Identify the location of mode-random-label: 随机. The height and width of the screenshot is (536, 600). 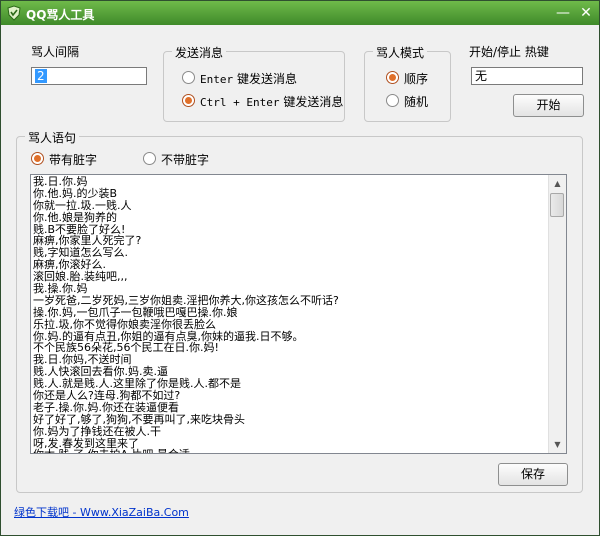
(416, 102).